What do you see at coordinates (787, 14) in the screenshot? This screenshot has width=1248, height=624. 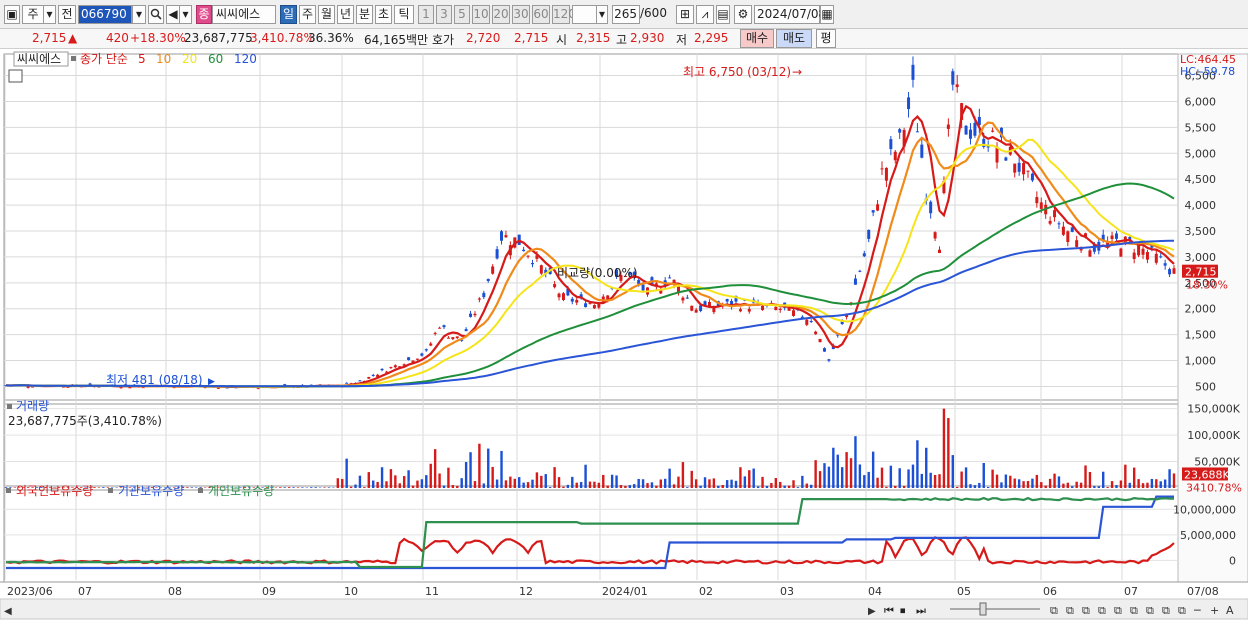 I see `date-input: 2024/07/08` at bounding box center [787, 14].